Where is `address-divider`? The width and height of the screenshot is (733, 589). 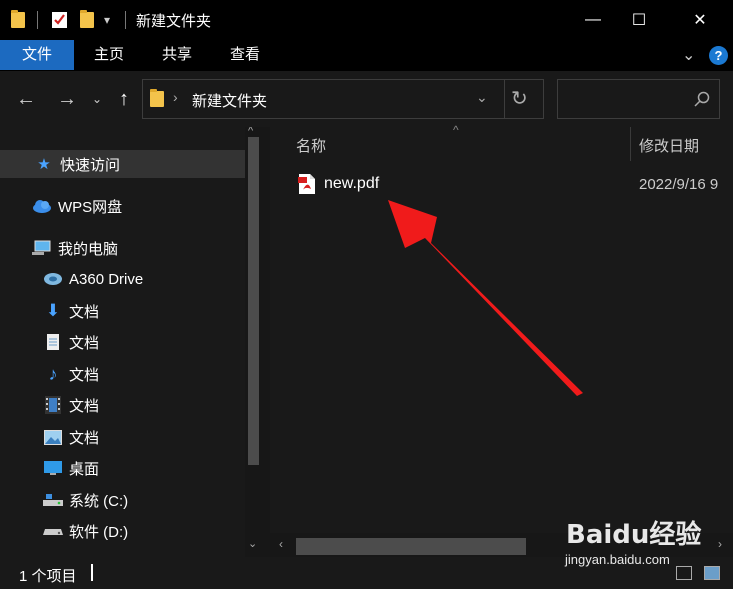 address-divider is located at coordinates (504, 99).